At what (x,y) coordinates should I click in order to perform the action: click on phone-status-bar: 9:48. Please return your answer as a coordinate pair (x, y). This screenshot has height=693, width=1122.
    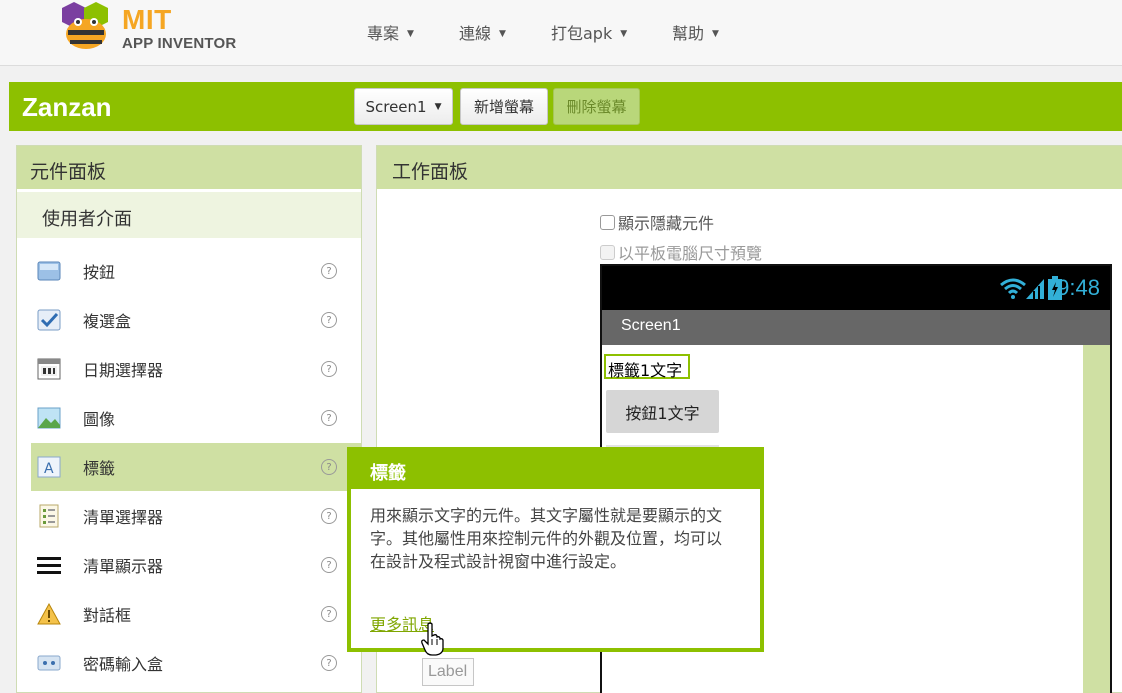
    Looking at the image, I should click on (856, 288).